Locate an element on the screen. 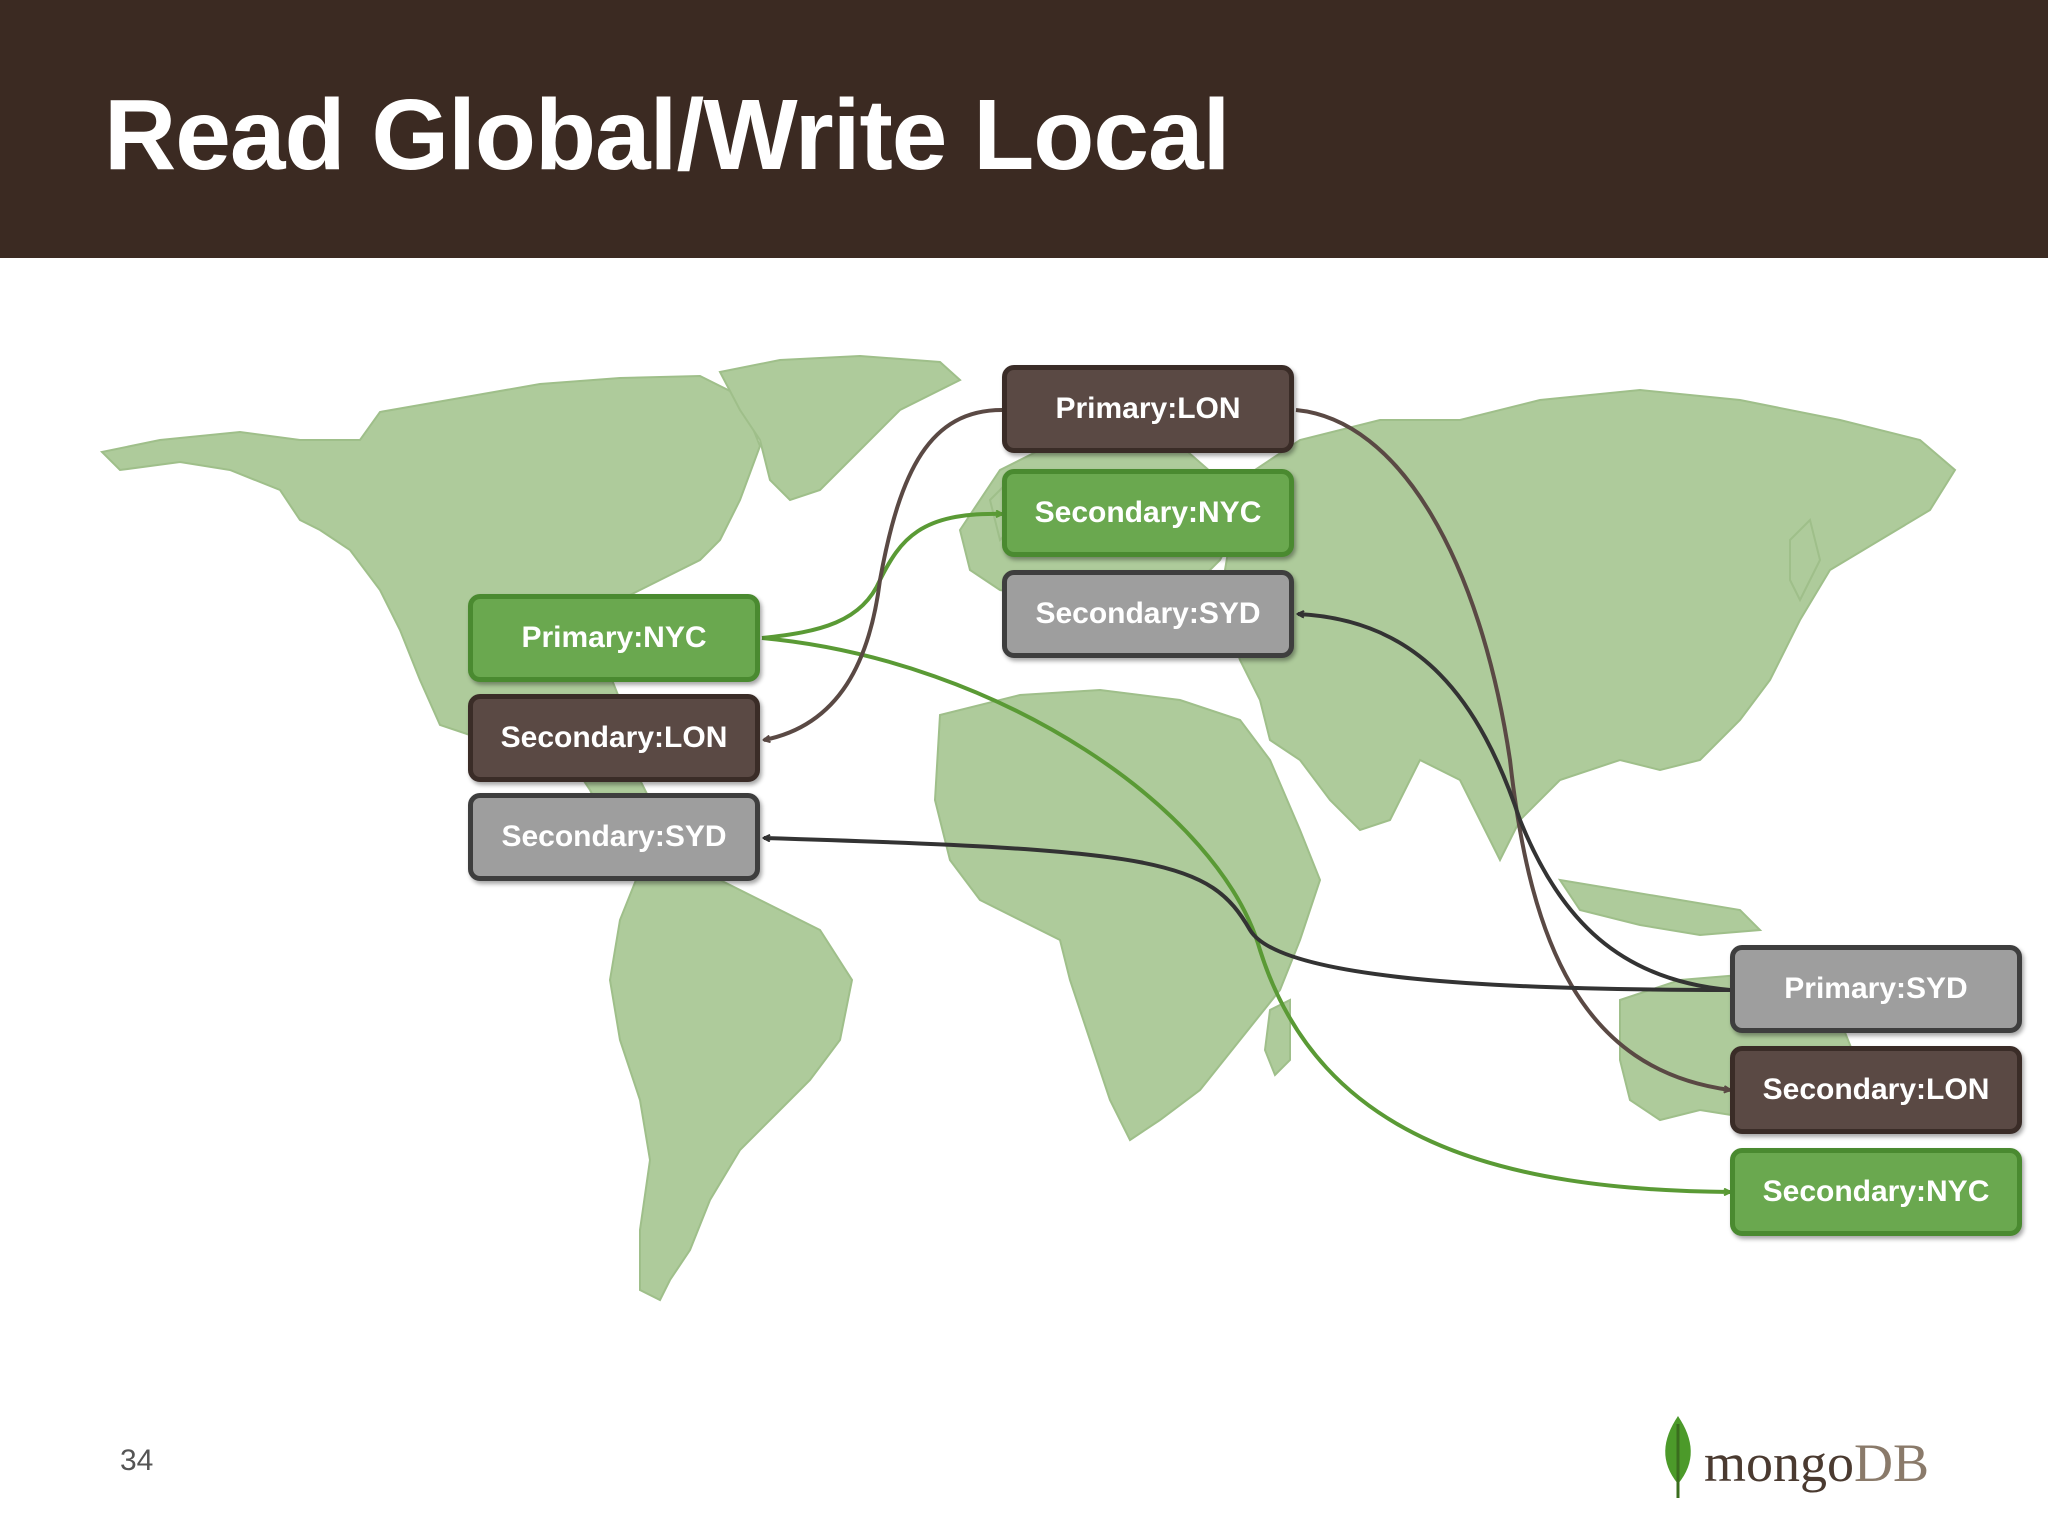 Image resolution: width=2048 pixels, height=1536 pixels. logo-wordmark: mongoDB is located at coordinates (1816, 1463).